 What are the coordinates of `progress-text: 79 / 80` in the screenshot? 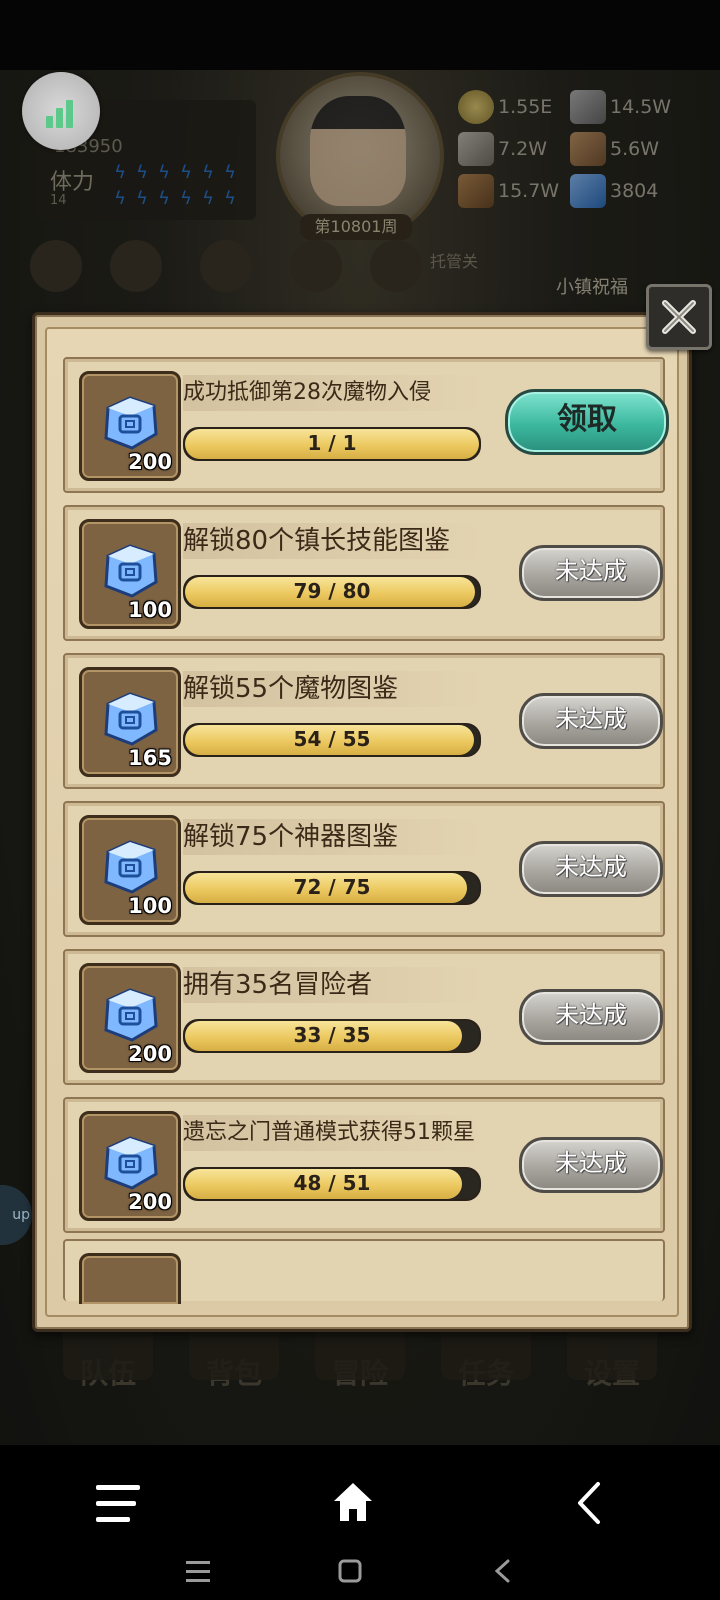 It's located at (332, 591).